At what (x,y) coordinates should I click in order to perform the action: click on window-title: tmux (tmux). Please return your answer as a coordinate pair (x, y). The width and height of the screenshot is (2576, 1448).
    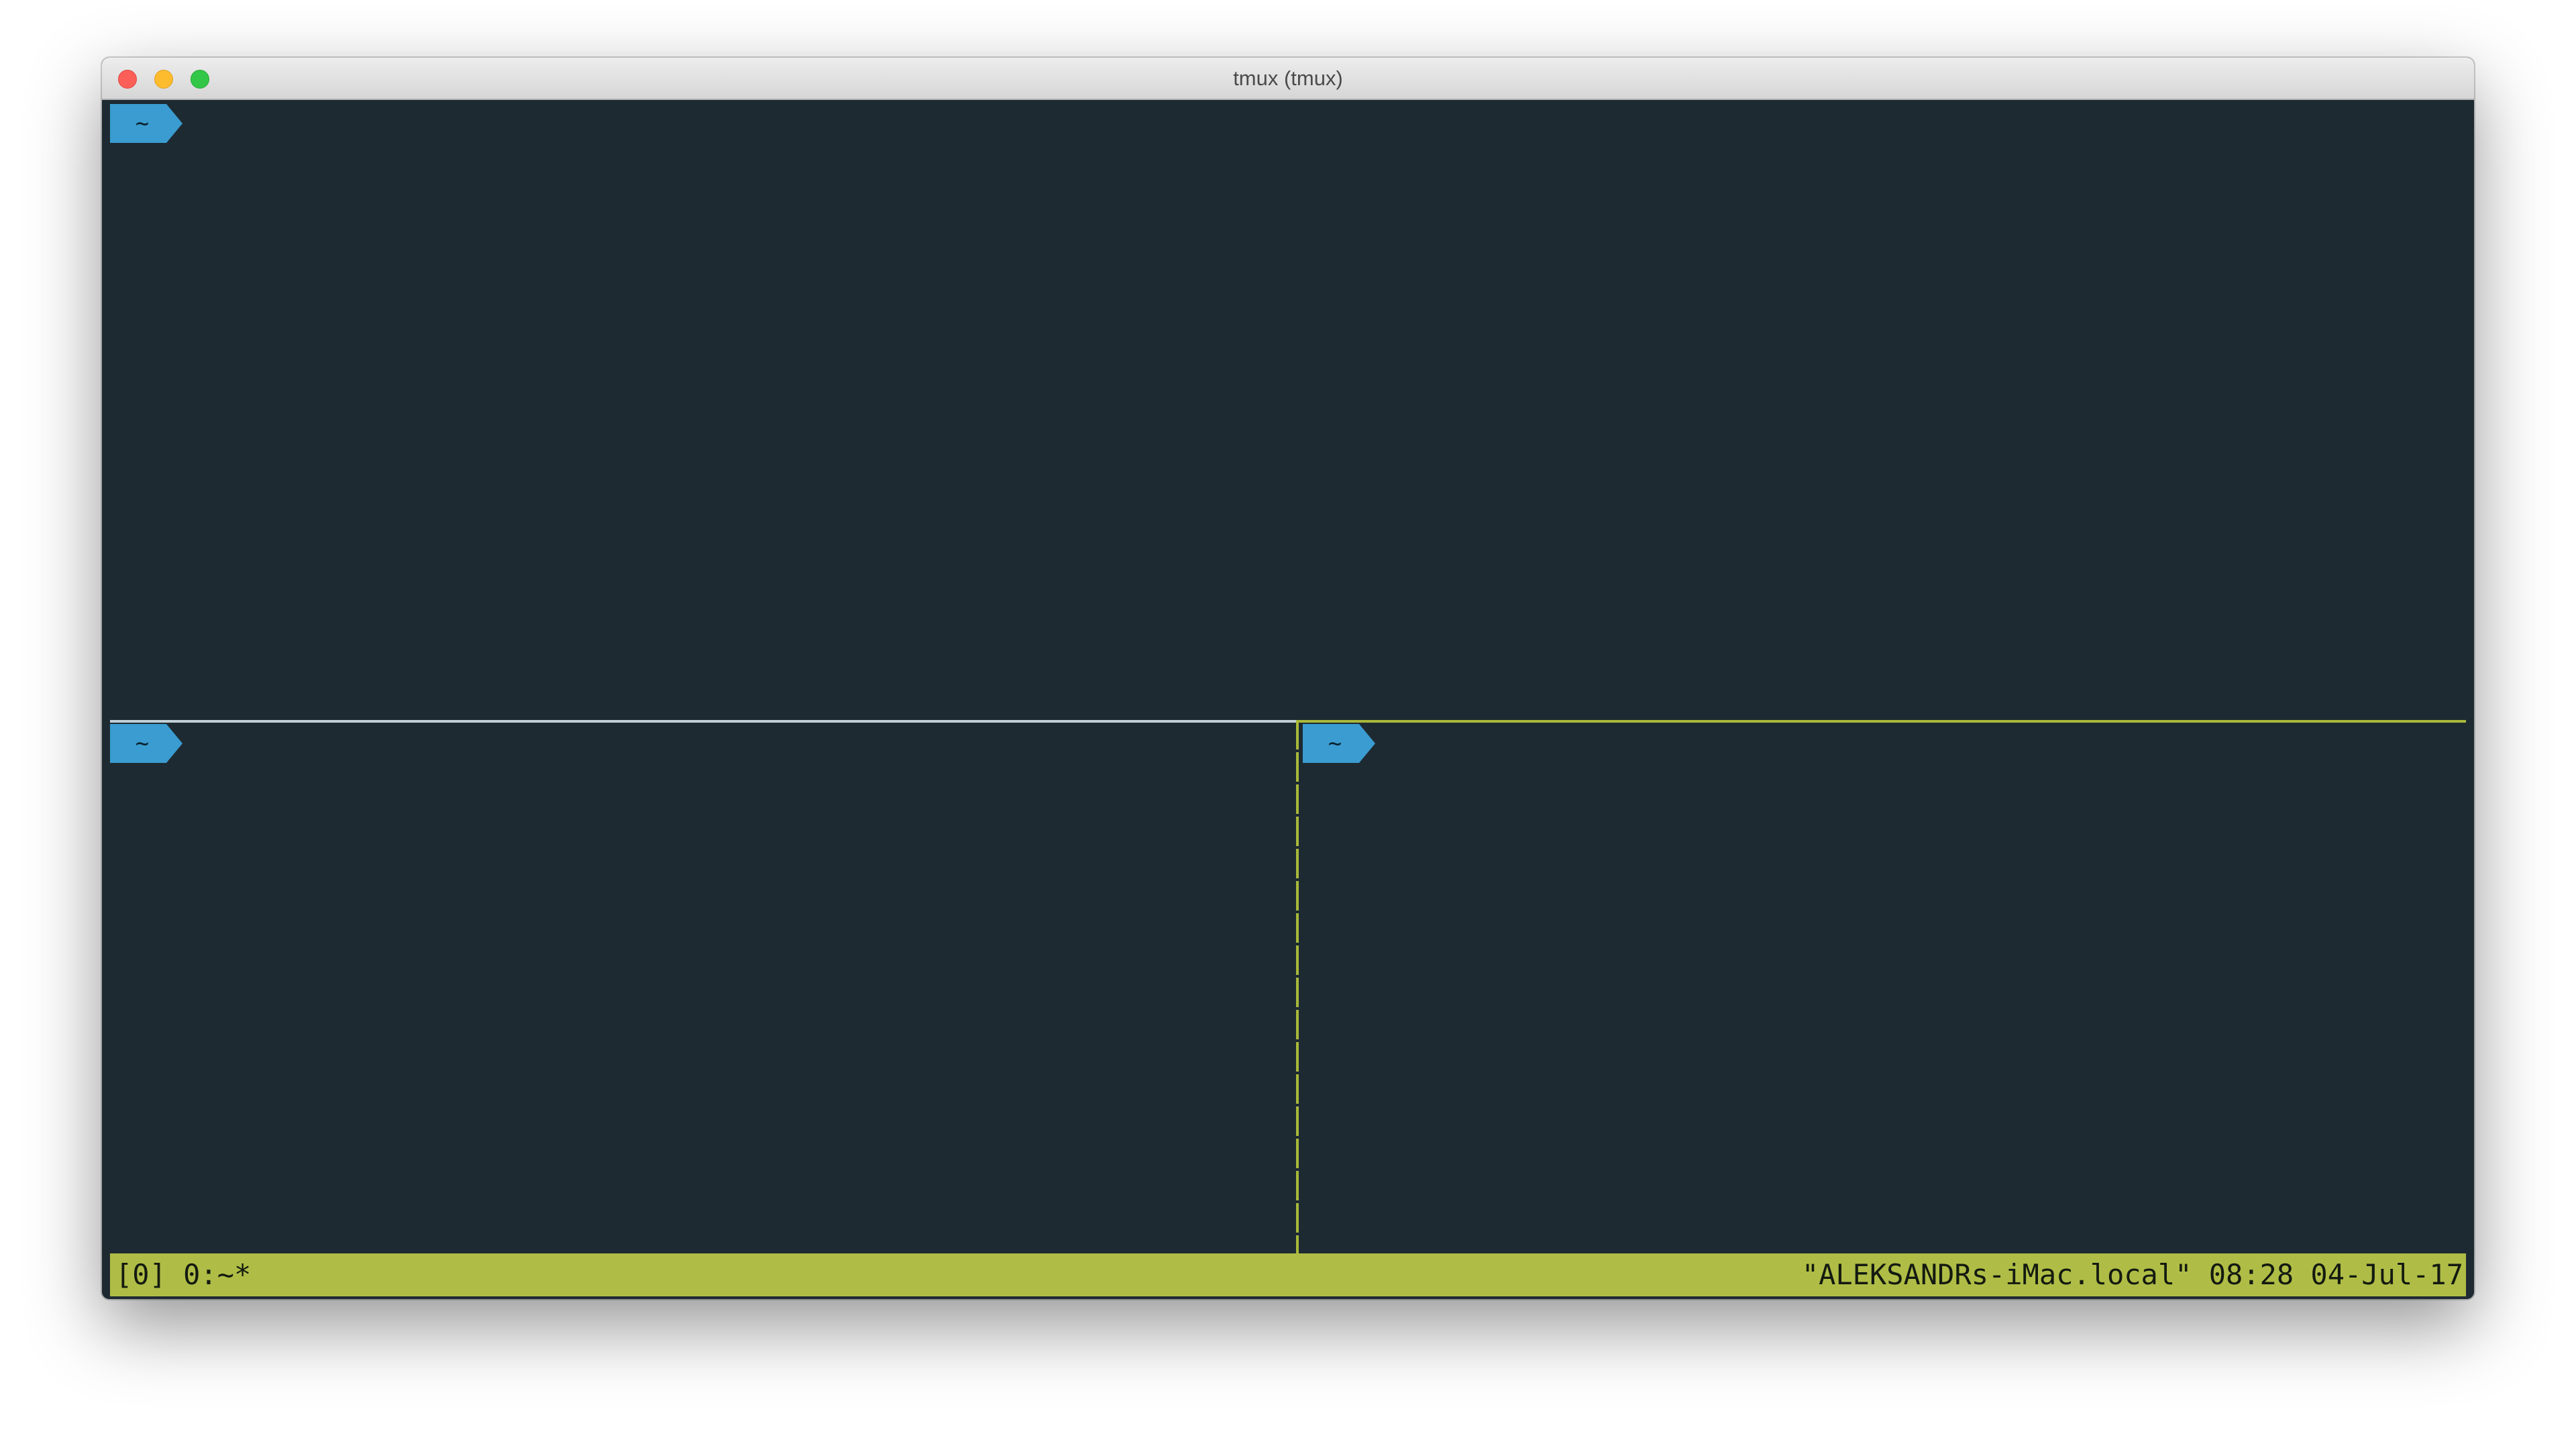
    Looking at the image, I should click on (1288, 78).